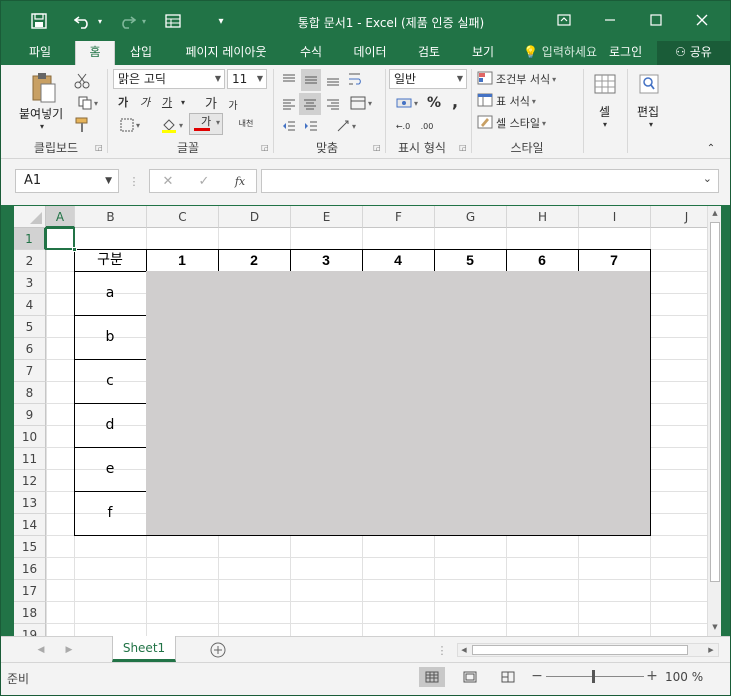  What do you see at coordinates (407, 103) in the screenshot?
I see `accounting-format-icon: ▾` at bounding box center [407, 103].